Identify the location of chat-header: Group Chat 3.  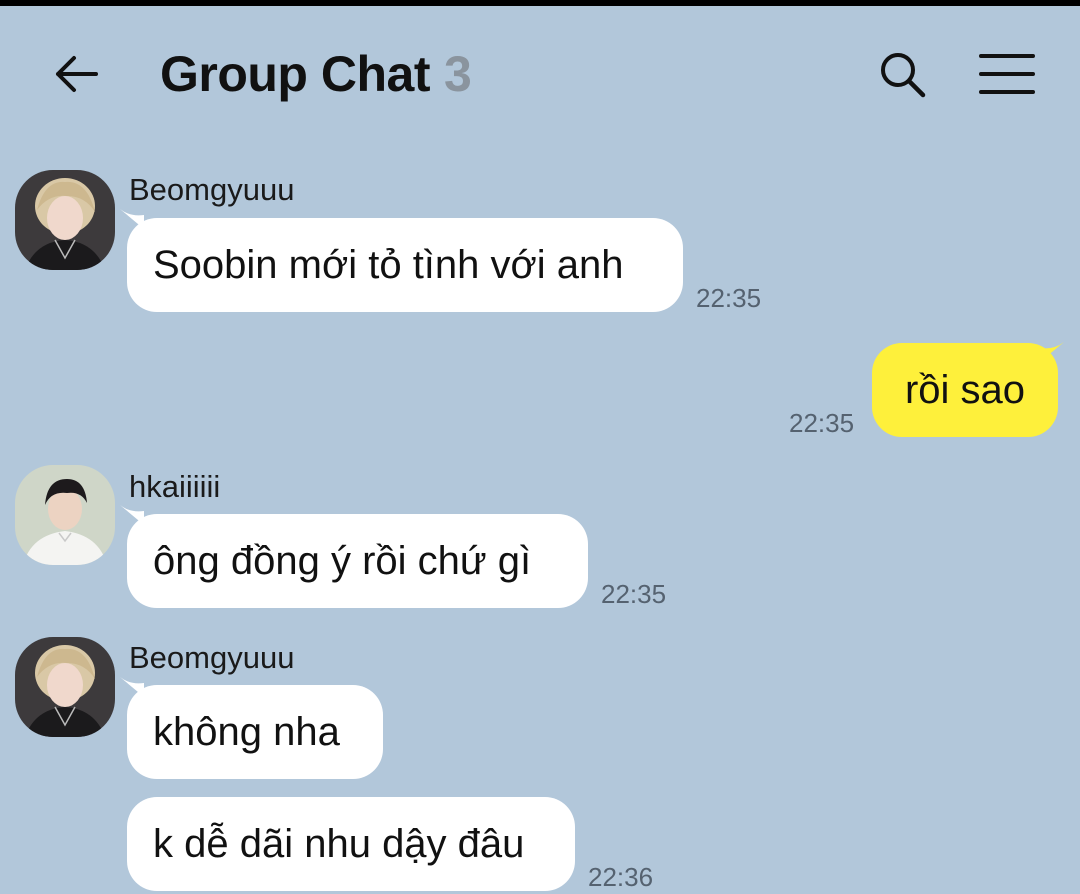
(540, 71).